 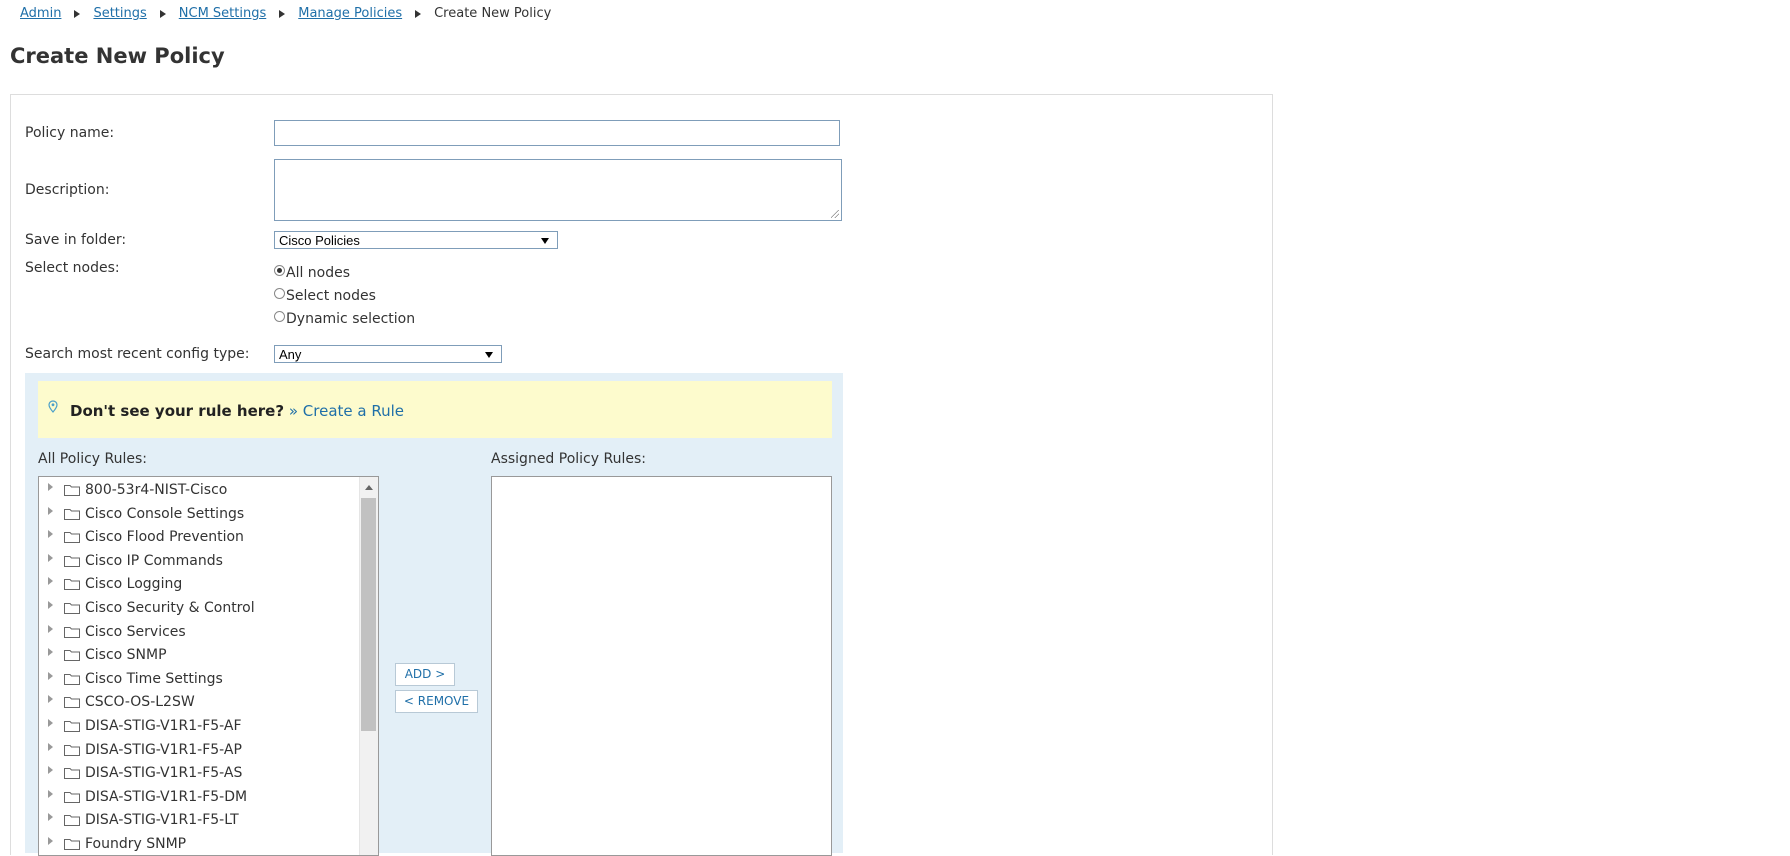 I want to click on tree-item: DISA-STIG-V1R1-F5-LT, so click(x=139, y=820).